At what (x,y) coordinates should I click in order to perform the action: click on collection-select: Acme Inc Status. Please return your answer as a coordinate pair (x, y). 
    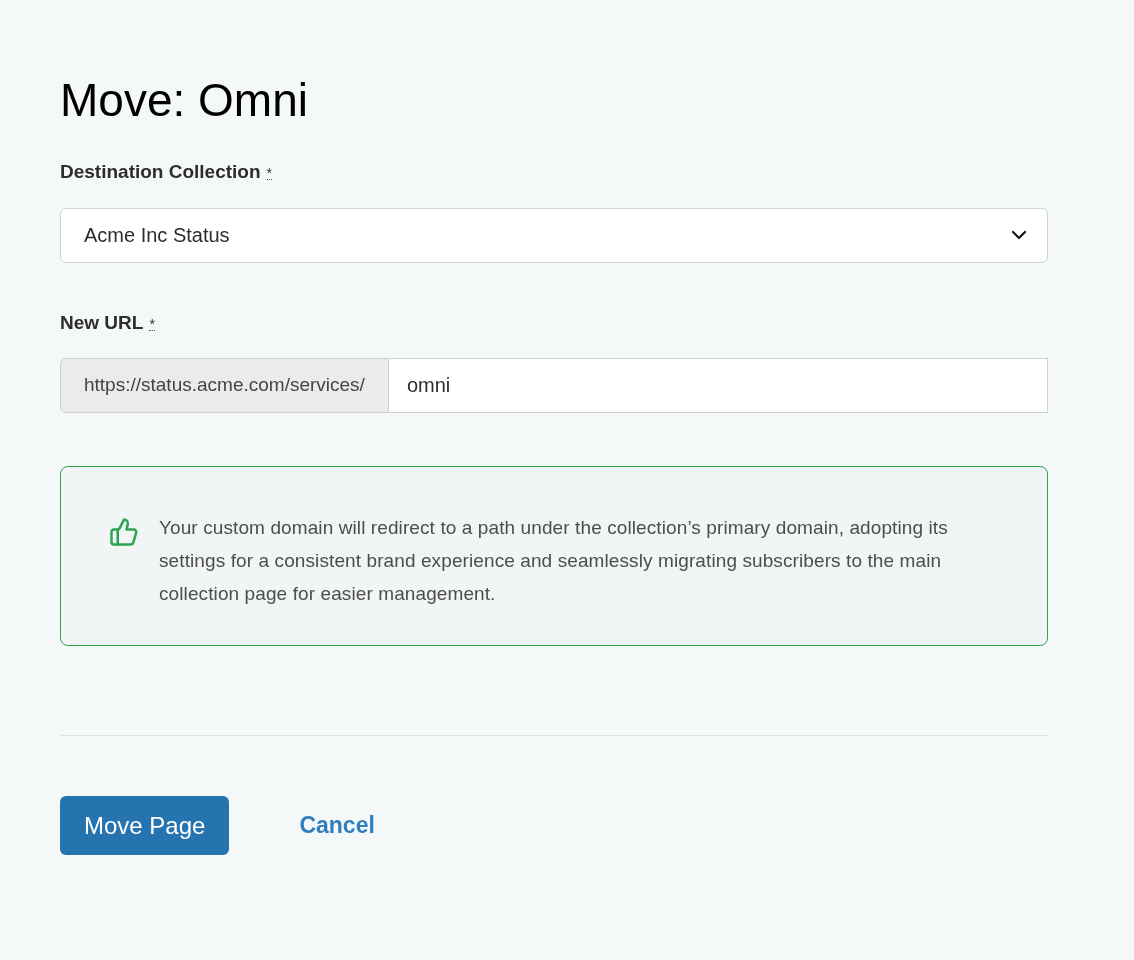
    Looking at the image, I should click on (554, 235).